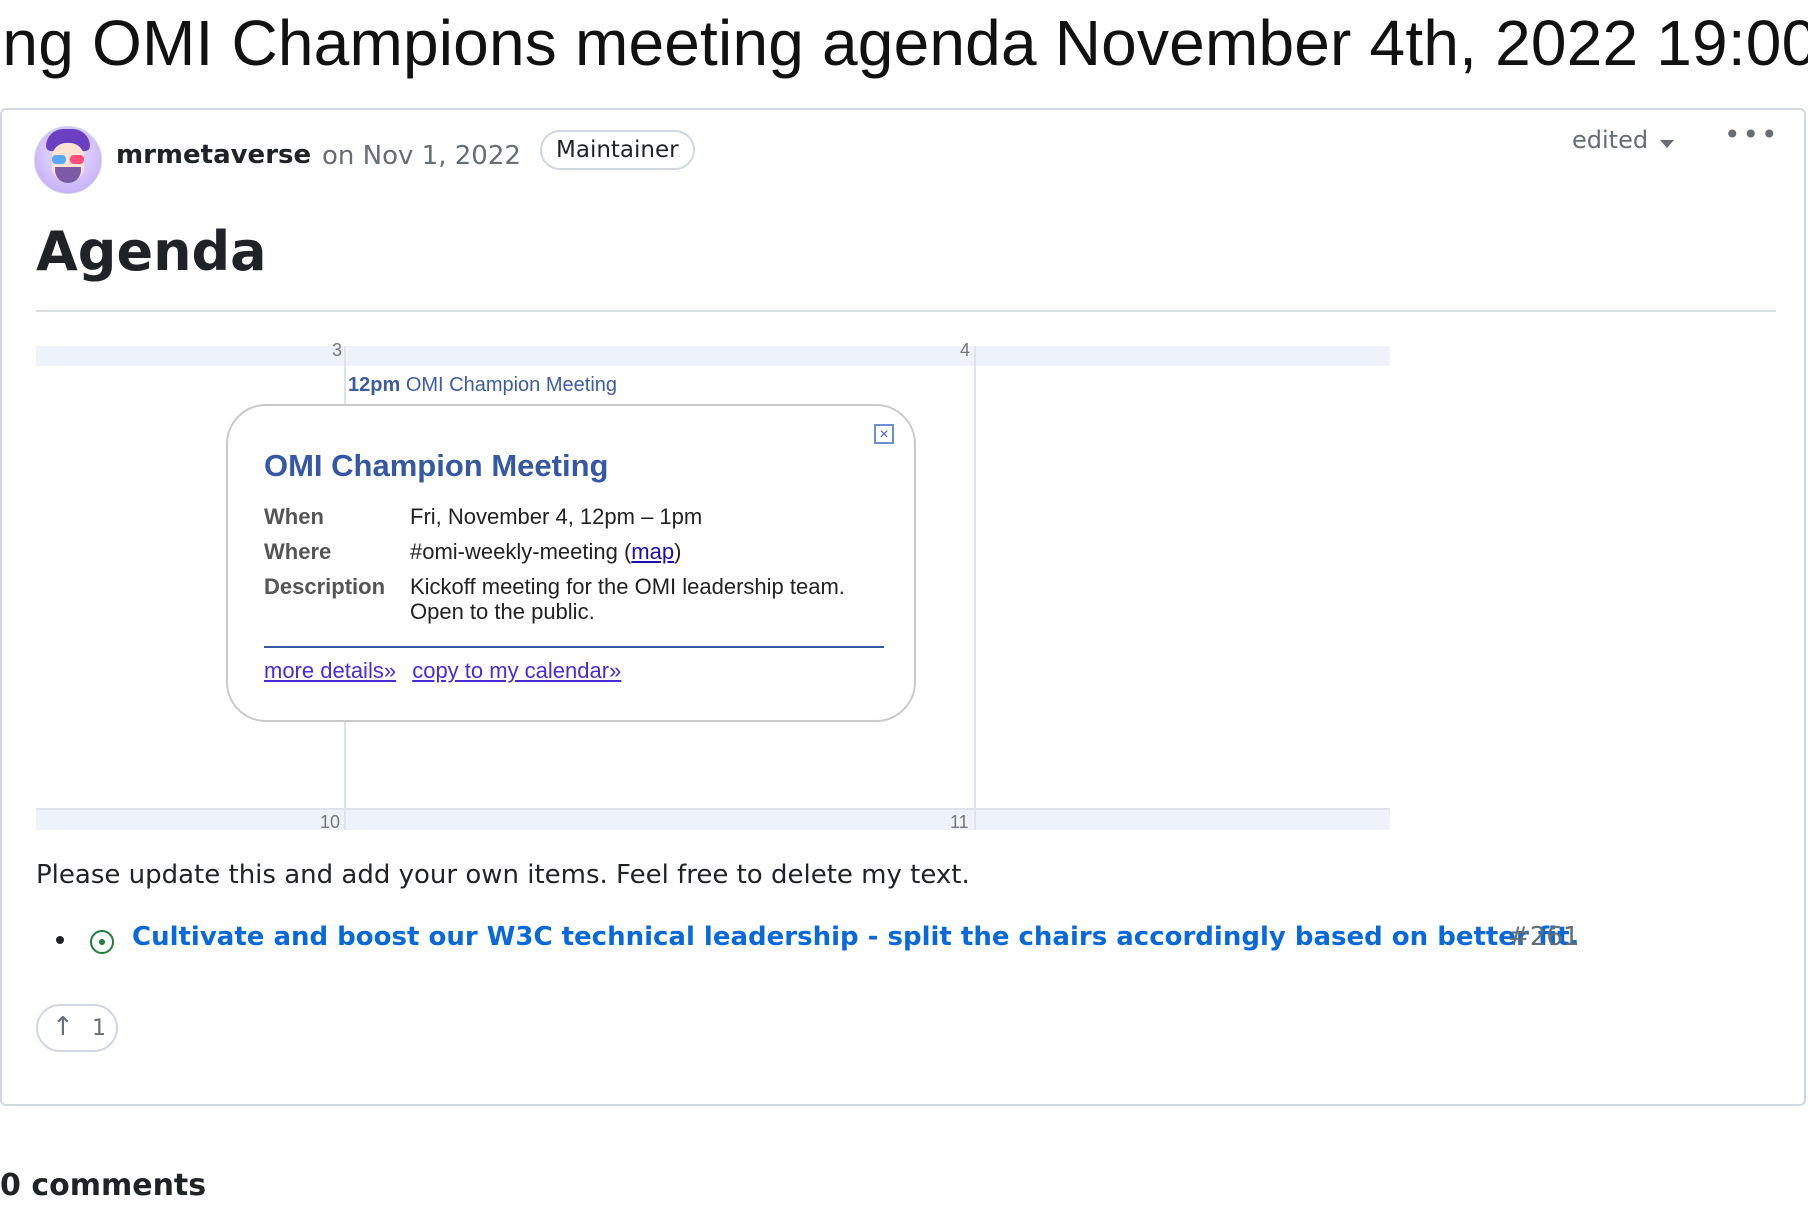  Describe the element at coordinates (298, 551) in the screenshot. I see `where-label: Where` at that location.